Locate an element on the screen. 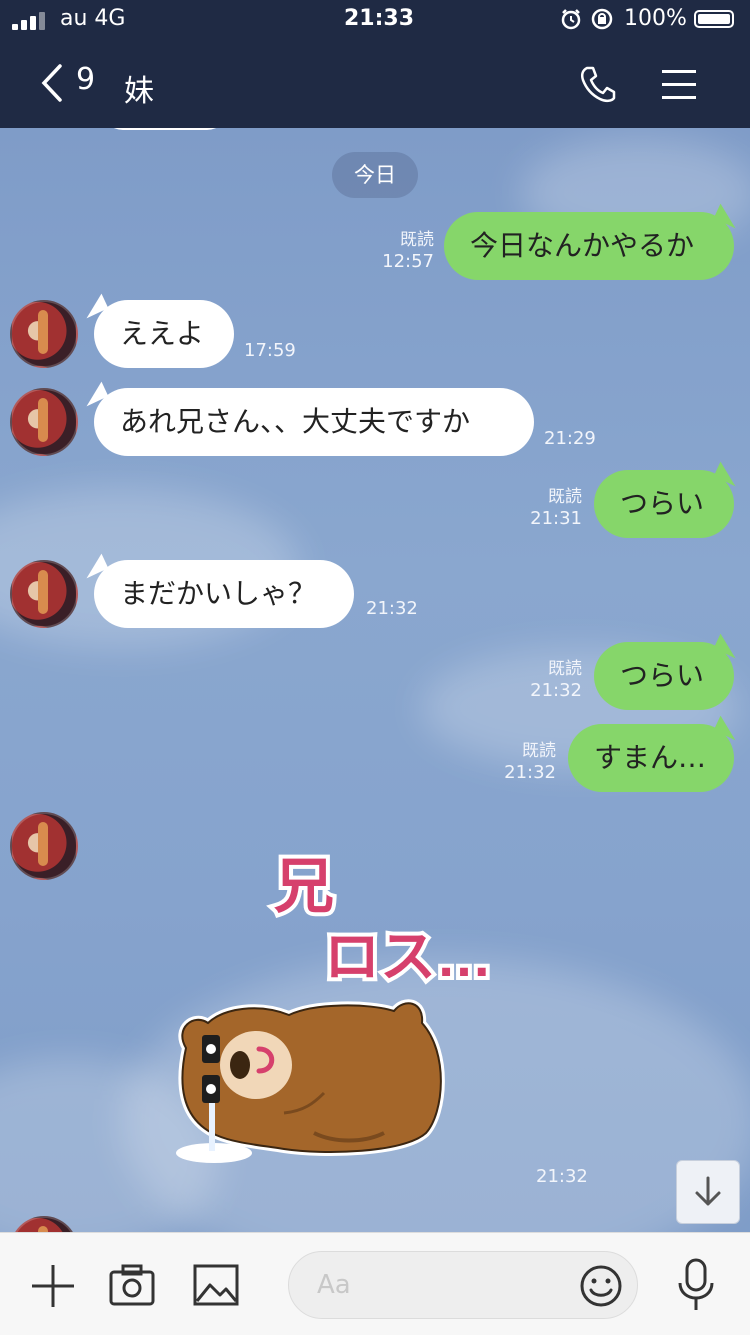 The height and width of the screenshot is (1335, 750). carrier-label: au 4G is located at coordinates (93, 18).